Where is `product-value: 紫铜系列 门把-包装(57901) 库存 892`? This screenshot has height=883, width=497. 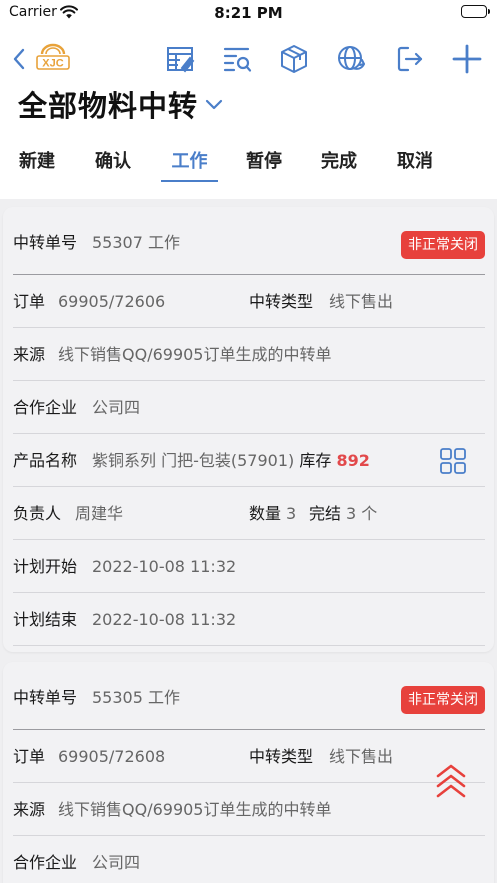 product-value: 紫铜系列 门把-包装(57901) 库存 892 is located at coordinates (231, 460).